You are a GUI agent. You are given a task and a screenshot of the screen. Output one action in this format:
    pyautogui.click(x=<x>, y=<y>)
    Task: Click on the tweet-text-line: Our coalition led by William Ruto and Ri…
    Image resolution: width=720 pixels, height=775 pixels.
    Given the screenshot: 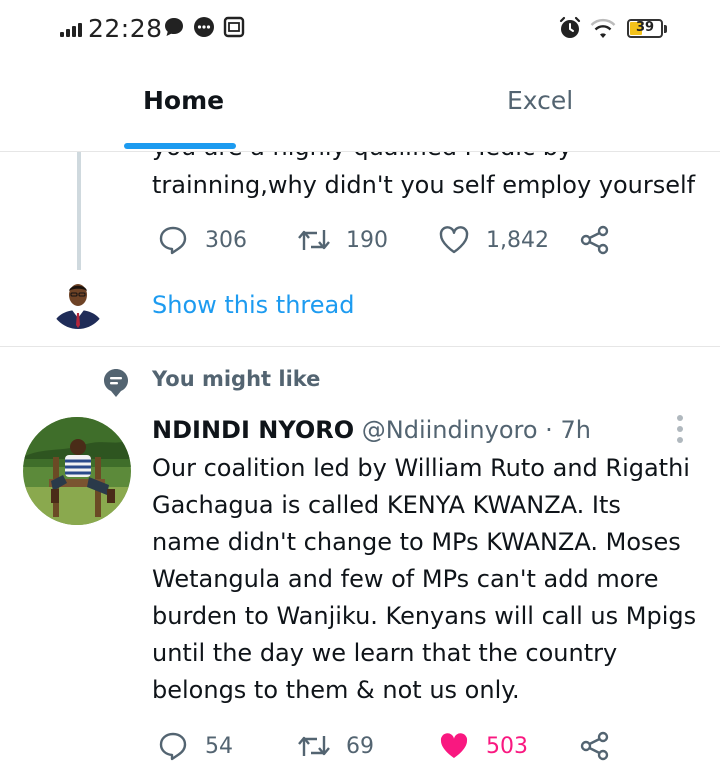 What is the action you would take?
    pyautogui.click(x=421, y=468)
    